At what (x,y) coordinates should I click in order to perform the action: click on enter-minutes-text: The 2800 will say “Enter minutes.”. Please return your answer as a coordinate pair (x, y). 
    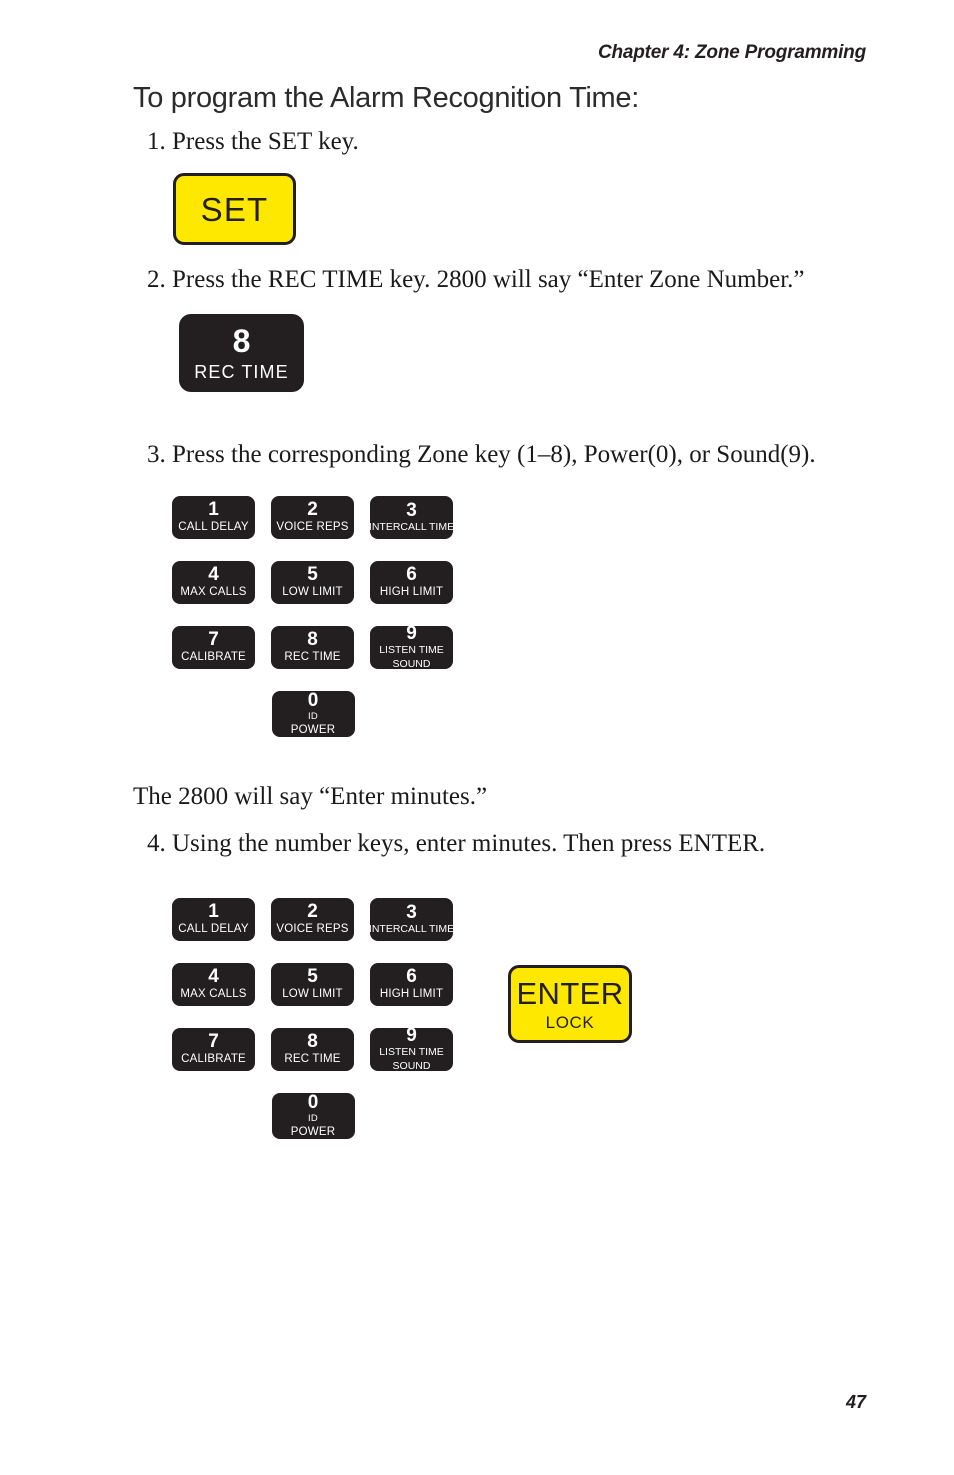
    Looking at the image, I should click on (310, 796).